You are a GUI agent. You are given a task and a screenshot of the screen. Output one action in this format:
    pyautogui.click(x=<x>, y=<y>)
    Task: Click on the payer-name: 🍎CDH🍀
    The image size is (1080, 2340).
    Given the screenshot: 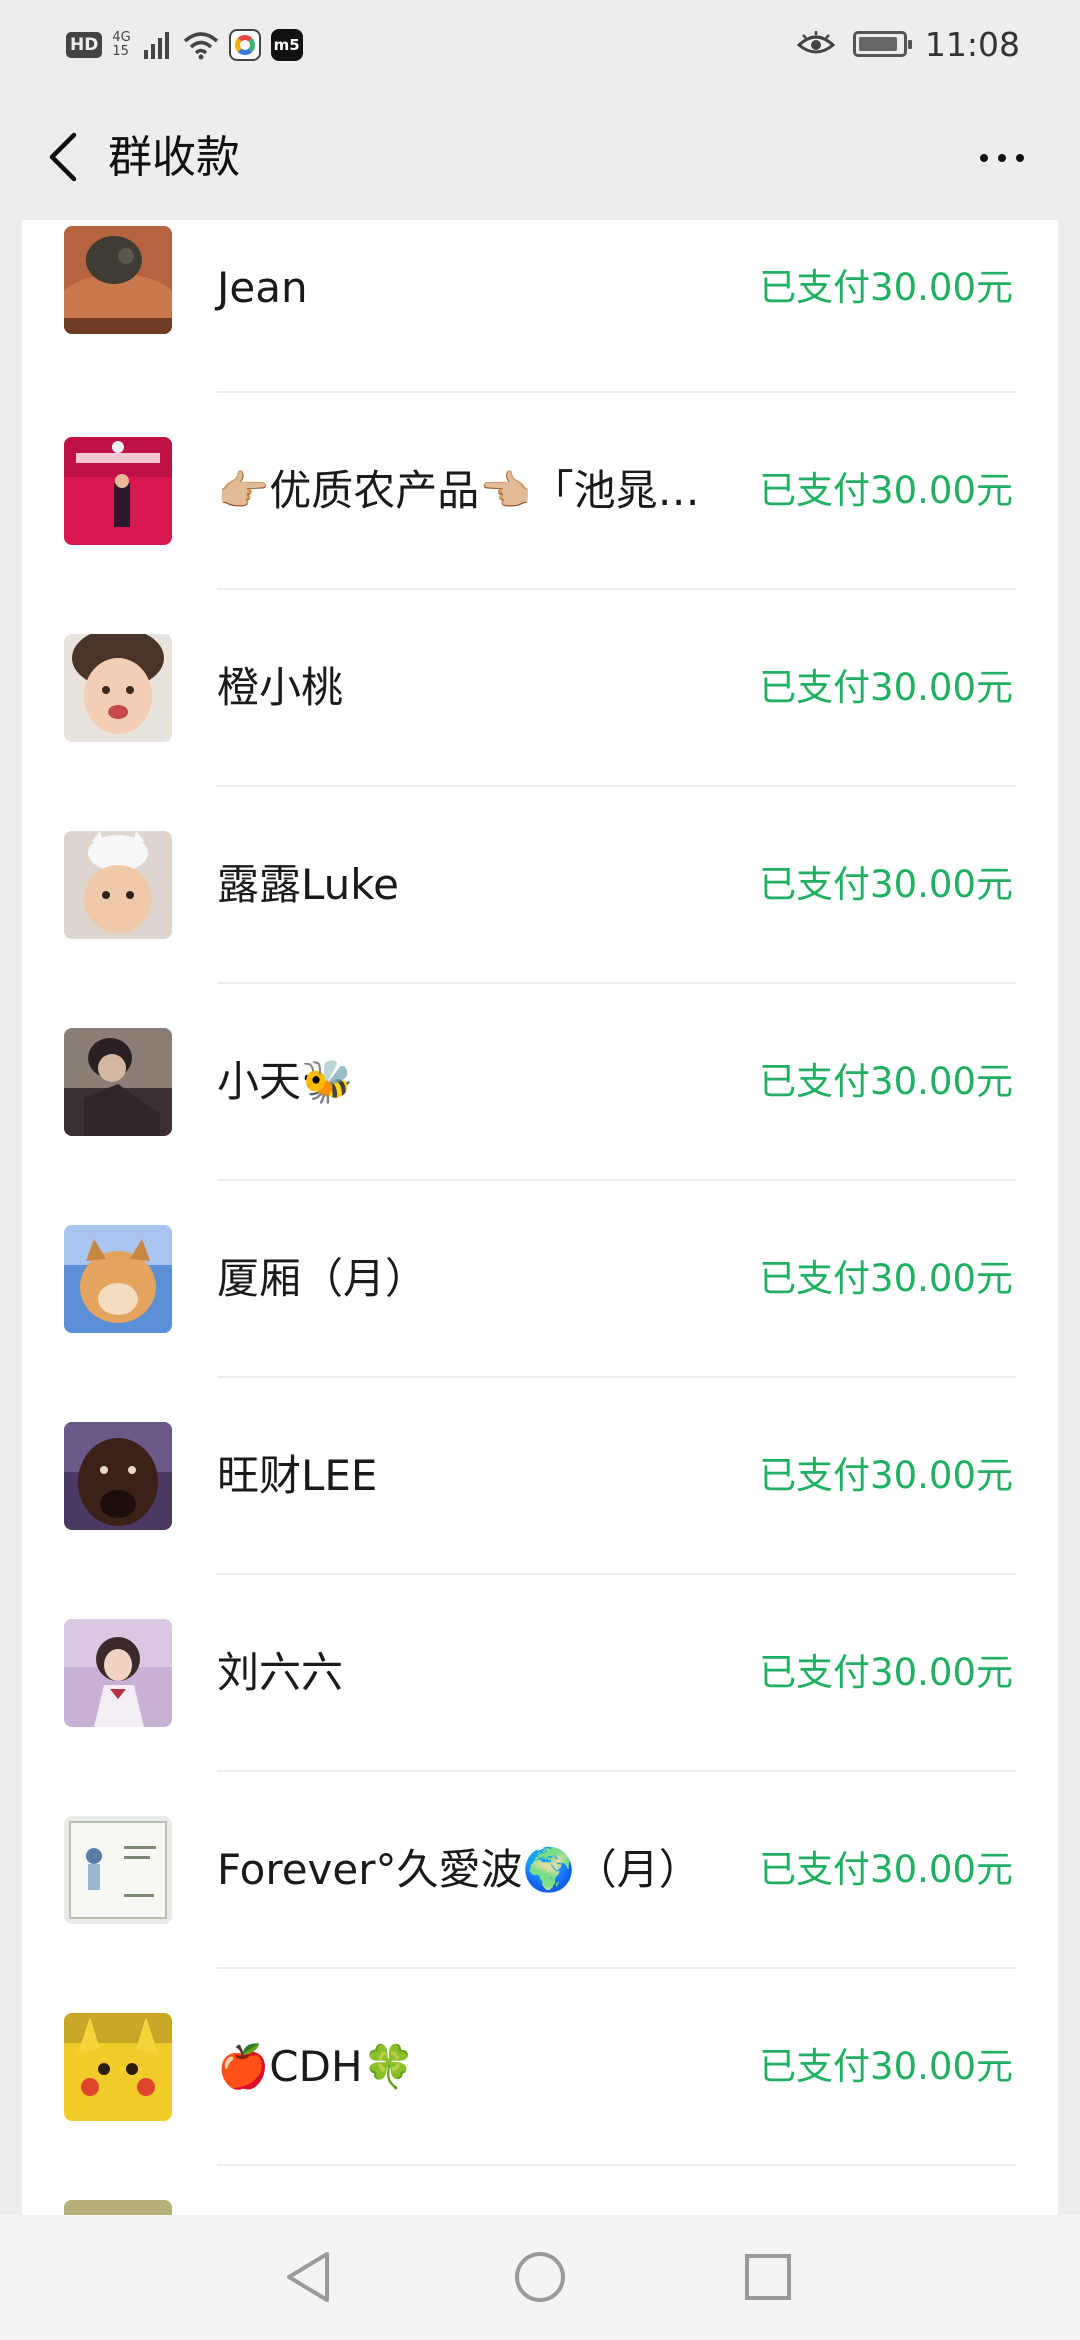 What is the action you would take?
    pyautogui.click(x=316, y=2066)
    